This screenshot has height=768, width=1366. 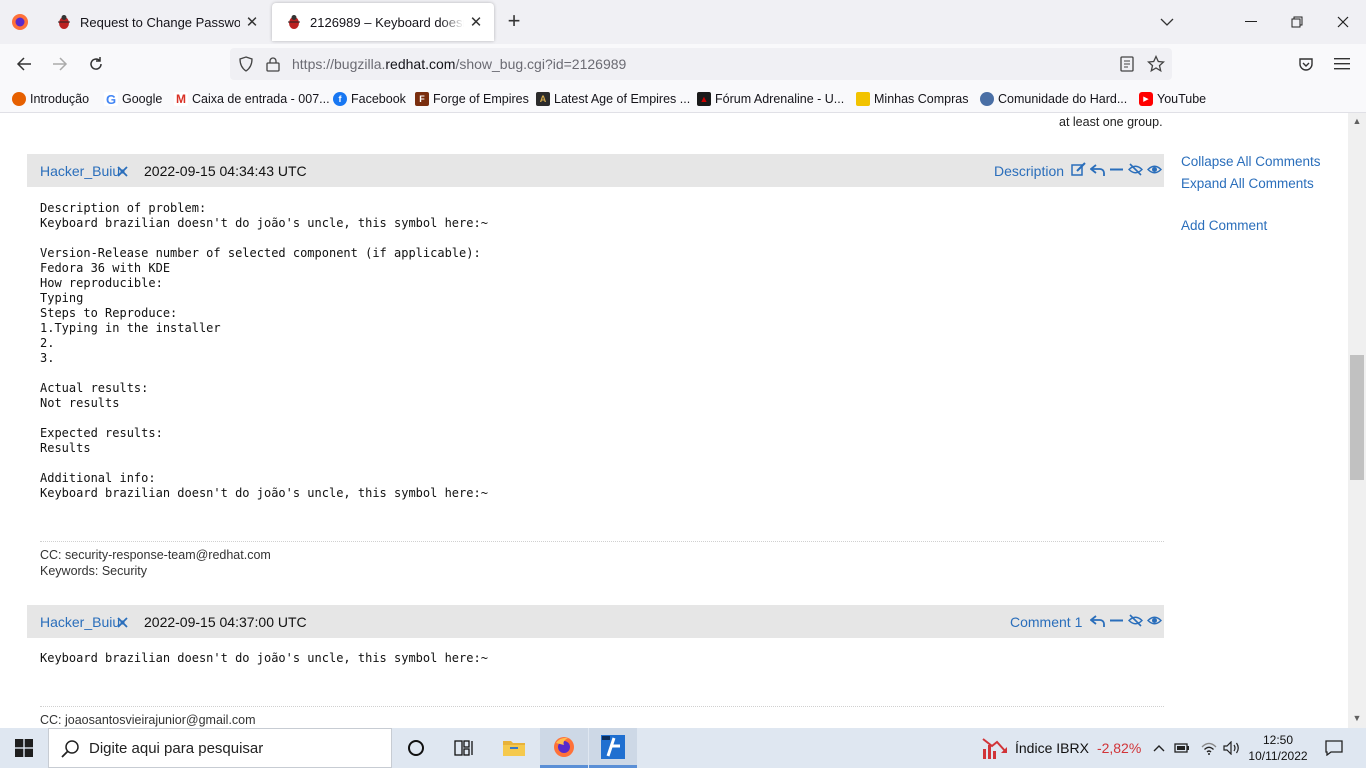 I want to click on facebook-icon: f, so click(x=340, y=99).